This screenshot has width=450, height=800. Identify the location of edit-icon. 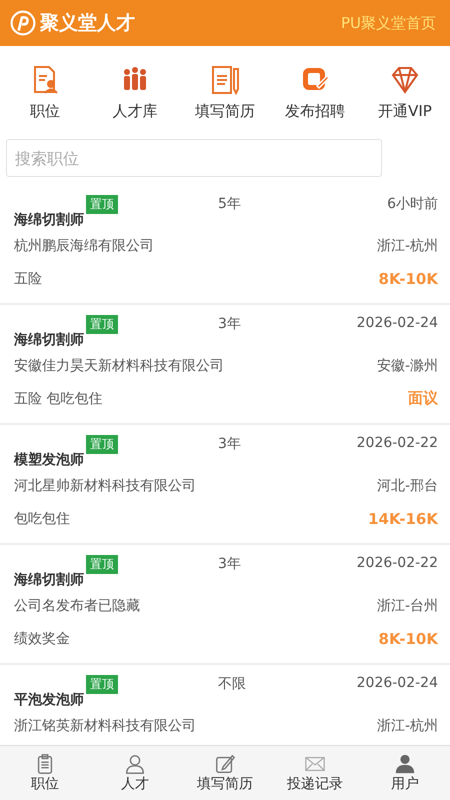
(225, 764).